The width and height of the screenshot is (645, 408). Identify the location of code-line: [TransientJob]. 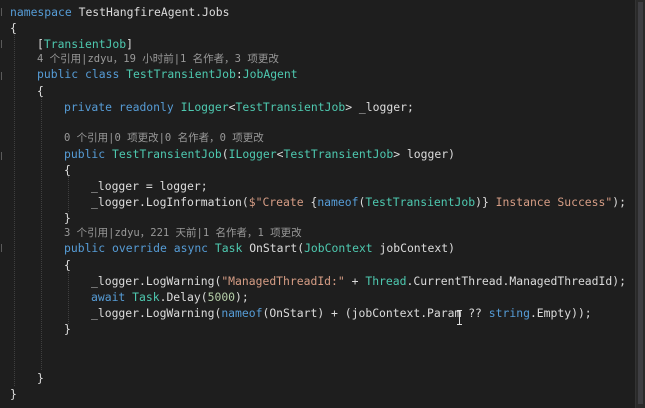
(85, 44).